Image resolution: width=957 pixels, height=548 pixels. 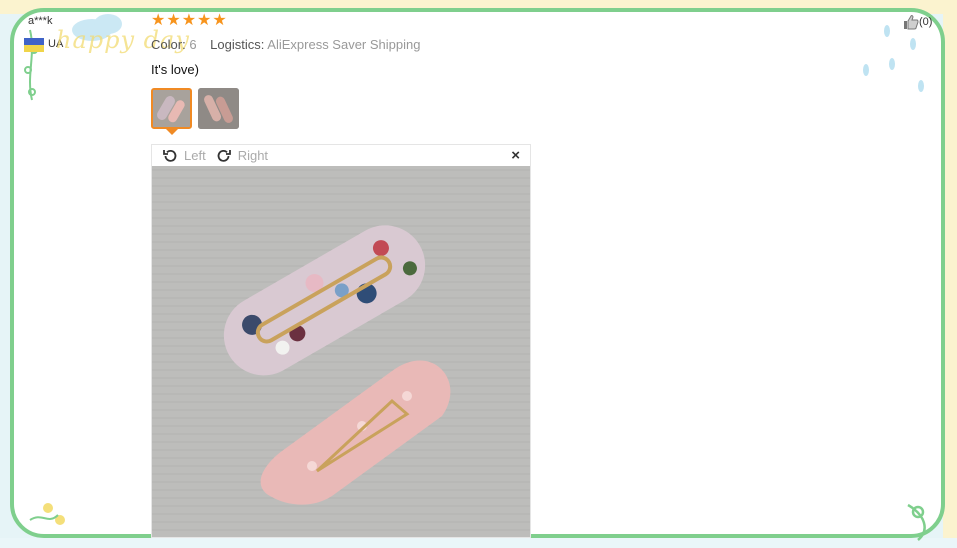 I want to click on rotate-right-icon, so click(x=224, y=155).